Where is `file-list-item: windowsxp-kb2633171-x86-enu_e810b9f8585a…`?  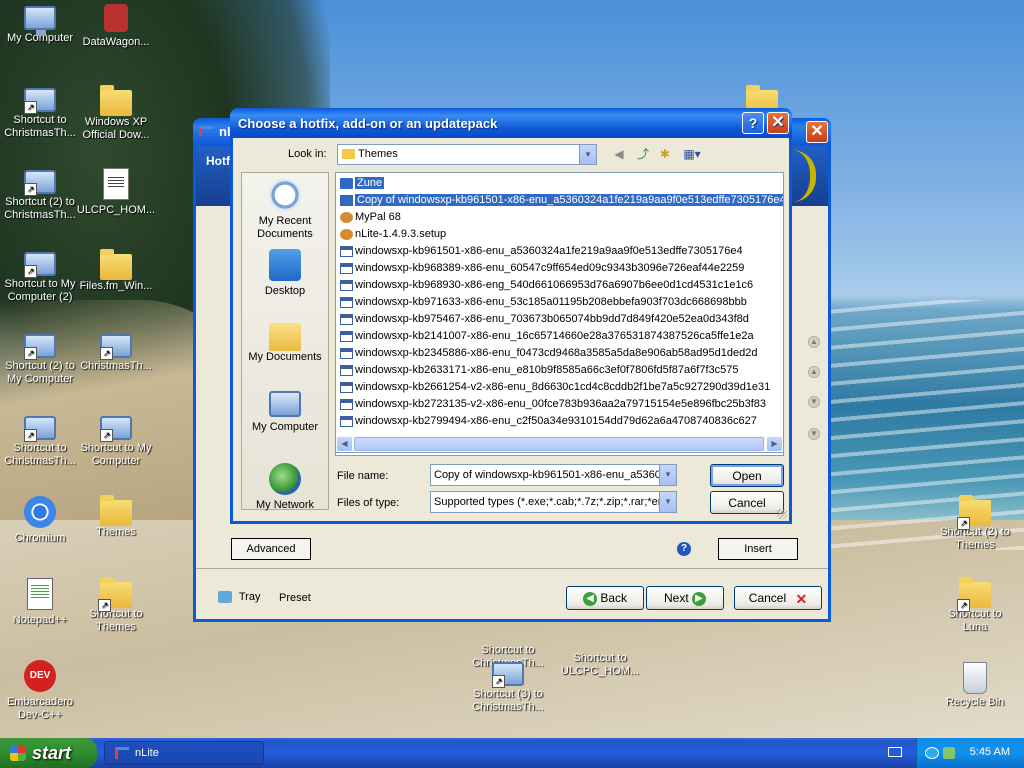 file-list-item: windowsxp-kb2633171-x86-enu_e810b9f8585a… is located at coordinates (560, 370).